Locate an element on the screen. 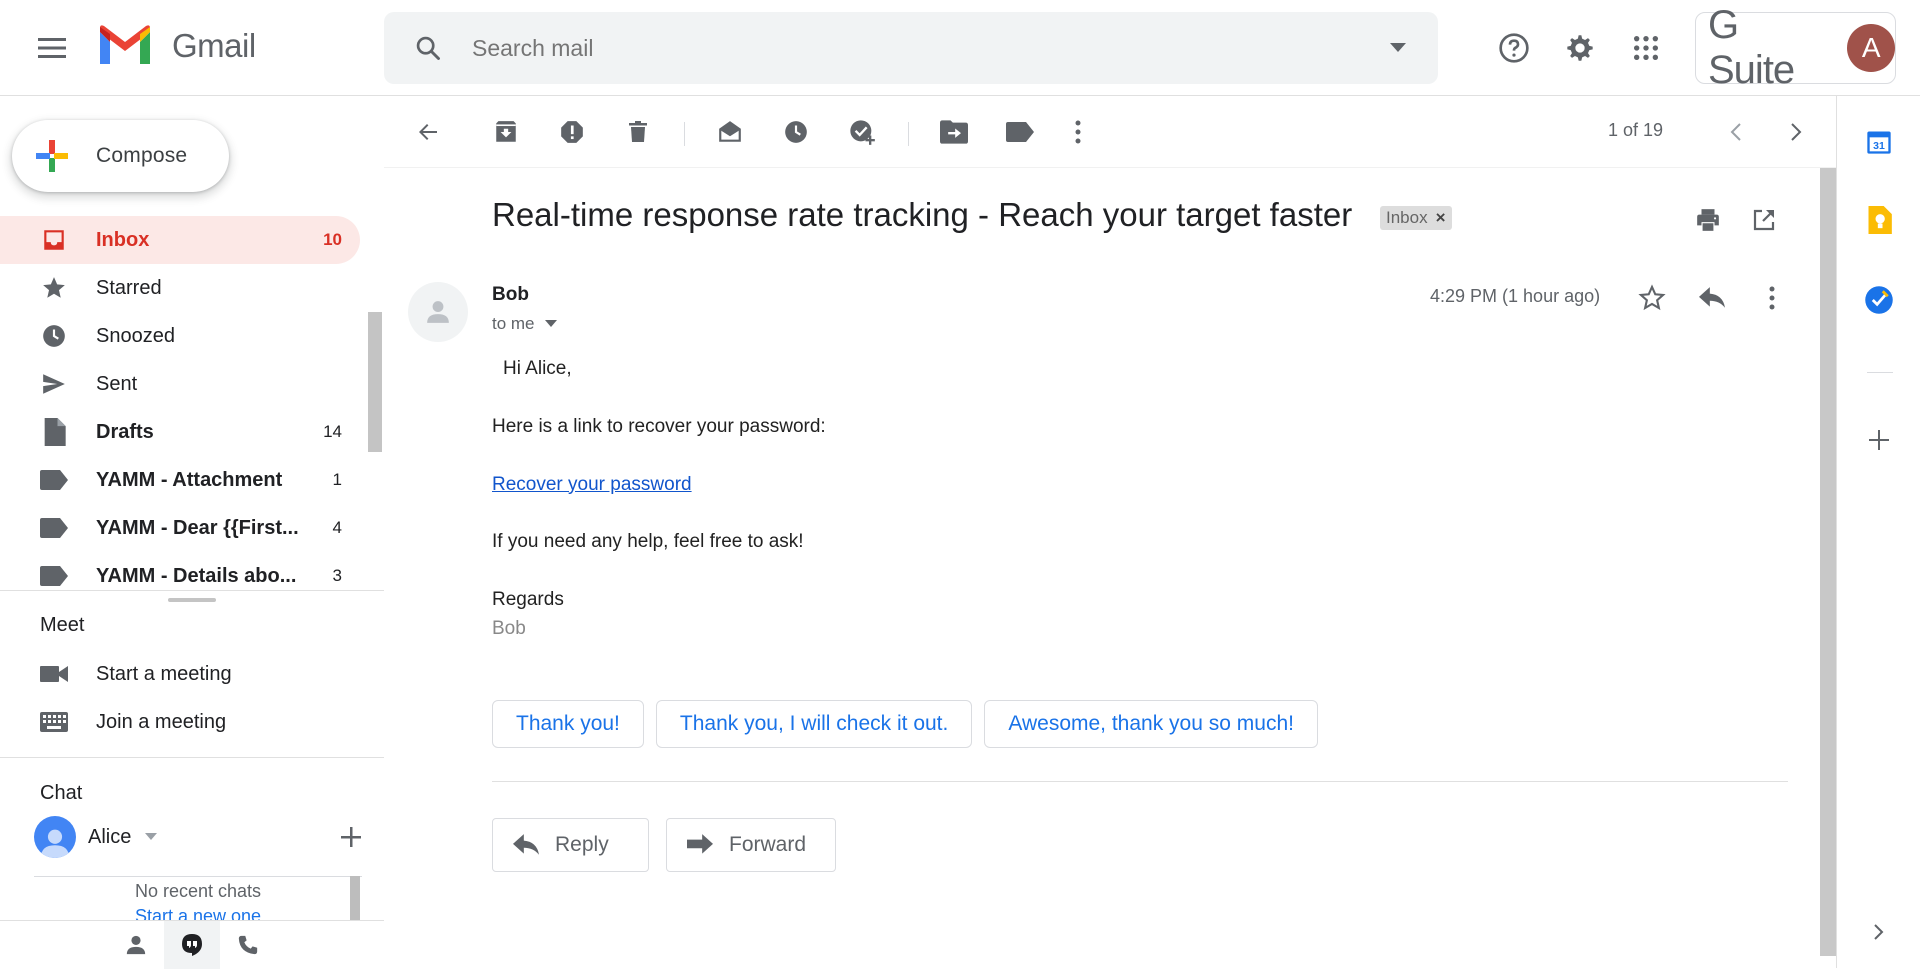  settings-button is located at coordinates (1580, 48).